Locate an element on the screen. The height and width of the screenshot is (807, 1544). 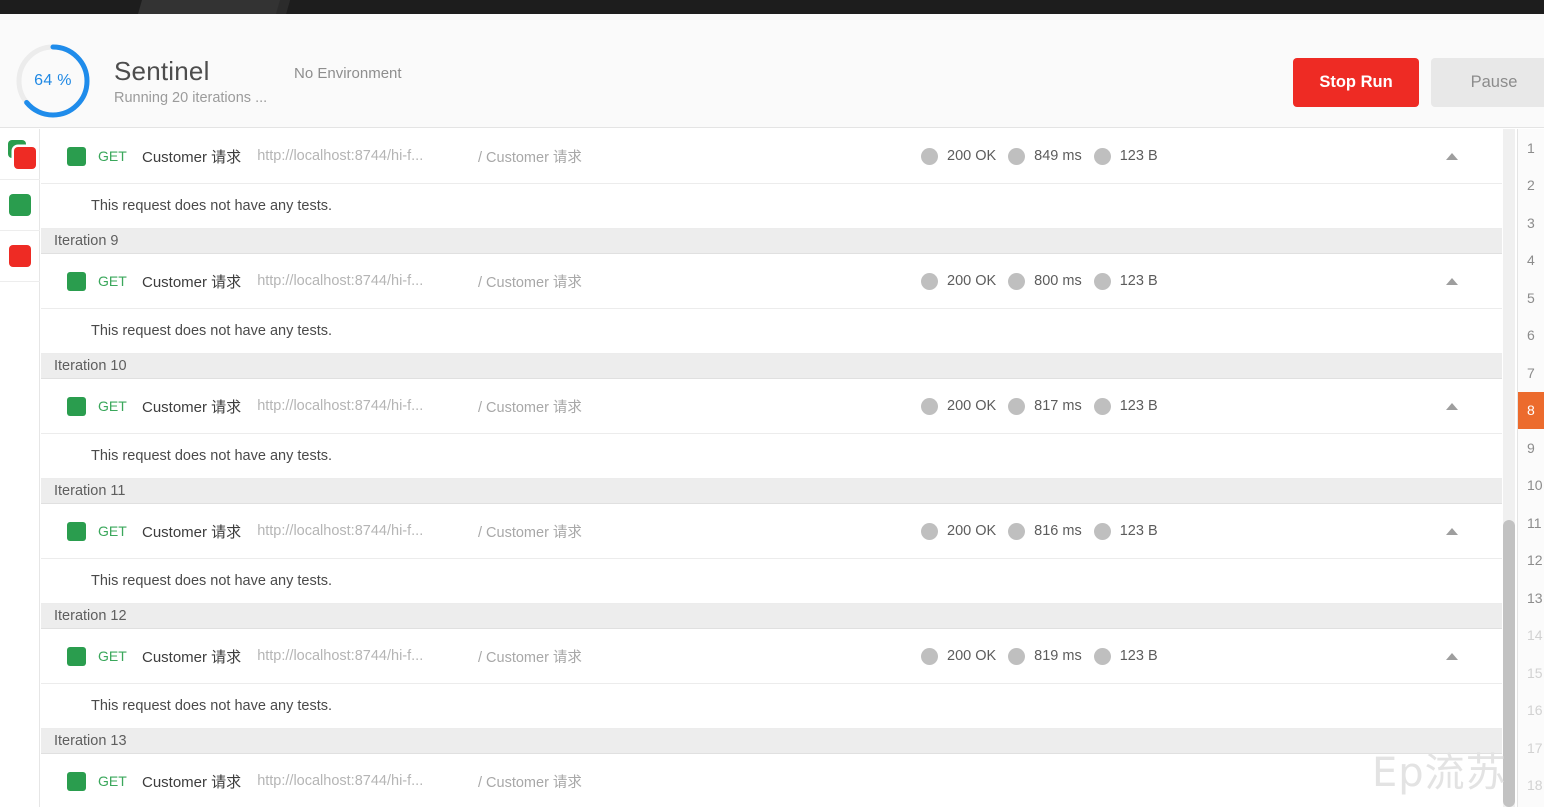
iteration-index-item-8: 8 is located at coordinates (1531, 410).